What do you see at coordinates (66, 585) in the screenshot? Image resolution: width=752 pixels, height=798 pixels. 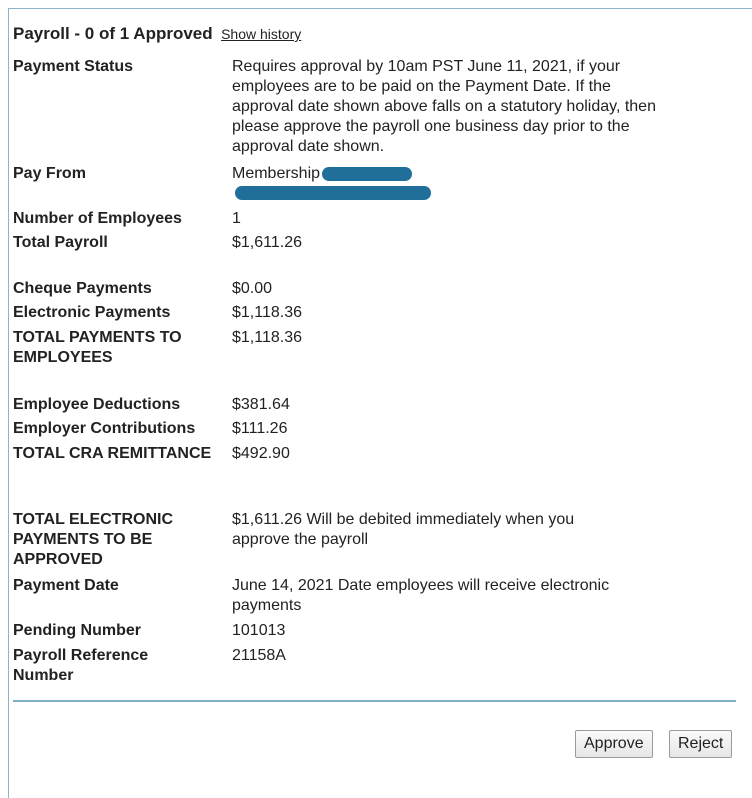 I see `row-label: Payment Date` at bounding box center [66, 585].